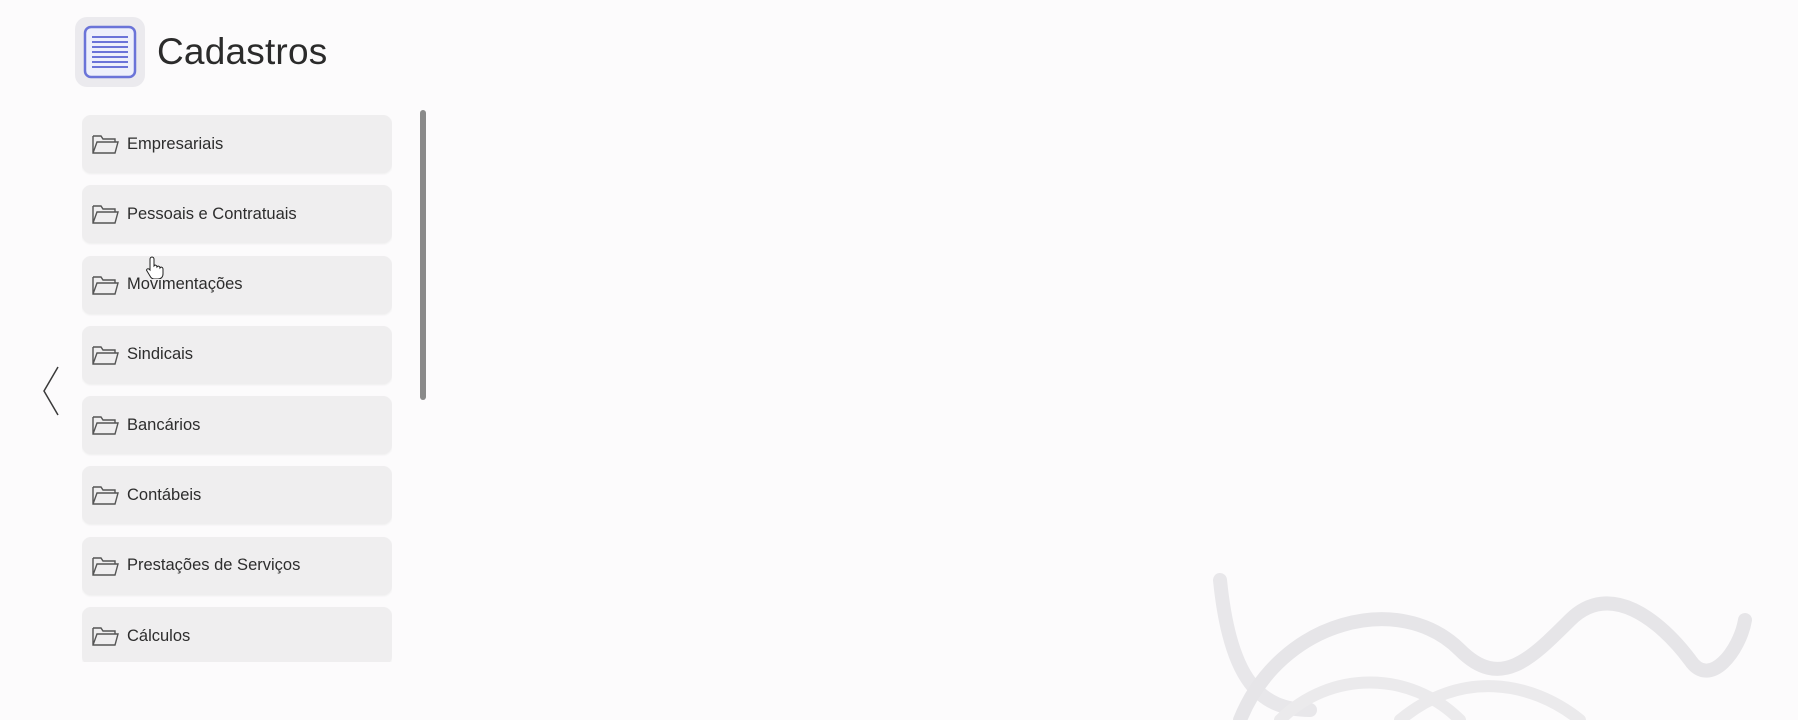 This screenshot has width=1798, height=720. What do you see at coordinates (185, 284) in the screenshot?
I see `menu-item-label: Movimentações` at bounding box center [185, 284].